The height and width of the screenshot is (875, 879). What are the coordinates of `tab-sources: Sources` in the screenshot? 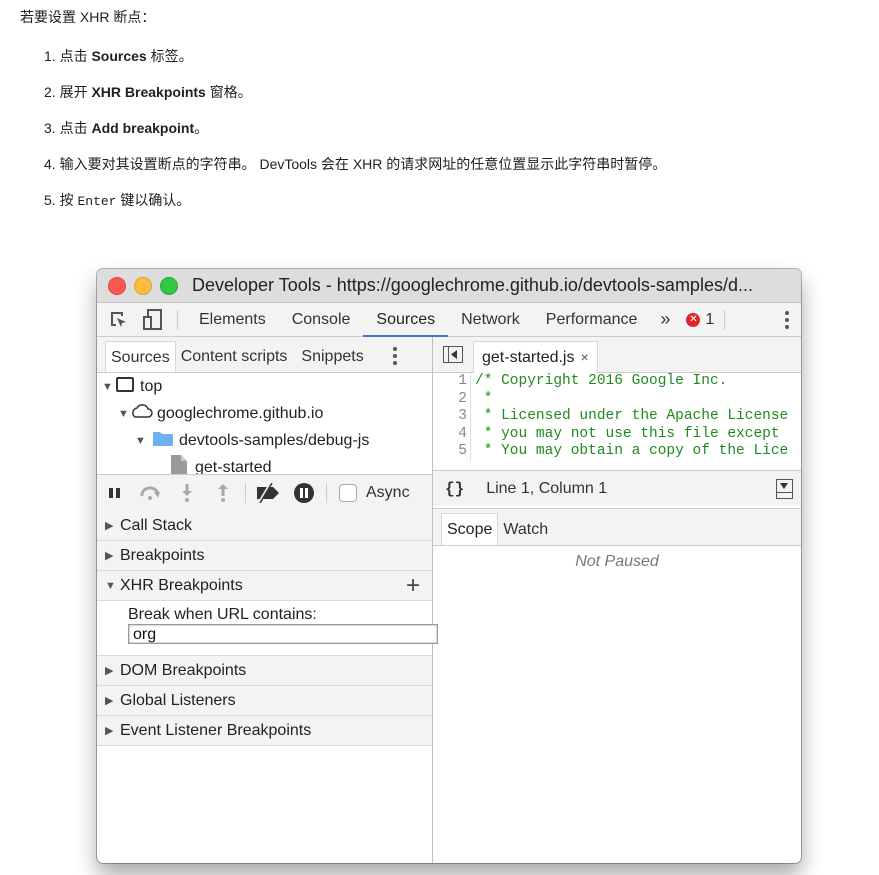 It's located at (405, 320).